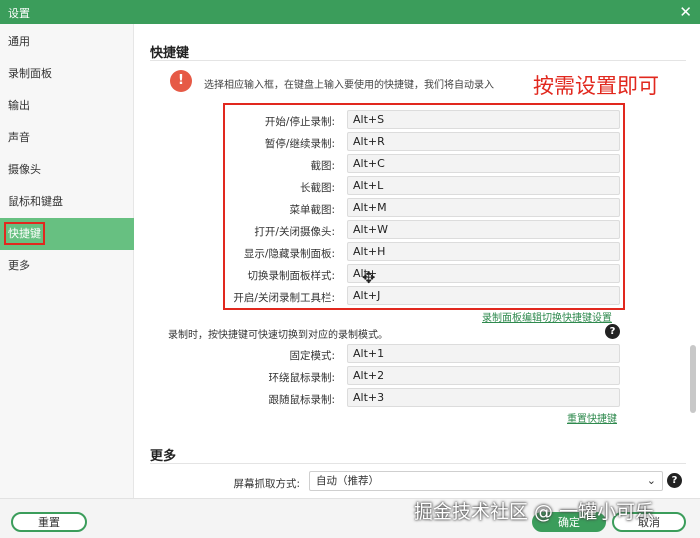 The image size is (700, 538). What do you see at coordinates (67, 74) in the screenshot?
I see `sidebar-item-record-panel: 录制面板` at bounding box center [67, 74].